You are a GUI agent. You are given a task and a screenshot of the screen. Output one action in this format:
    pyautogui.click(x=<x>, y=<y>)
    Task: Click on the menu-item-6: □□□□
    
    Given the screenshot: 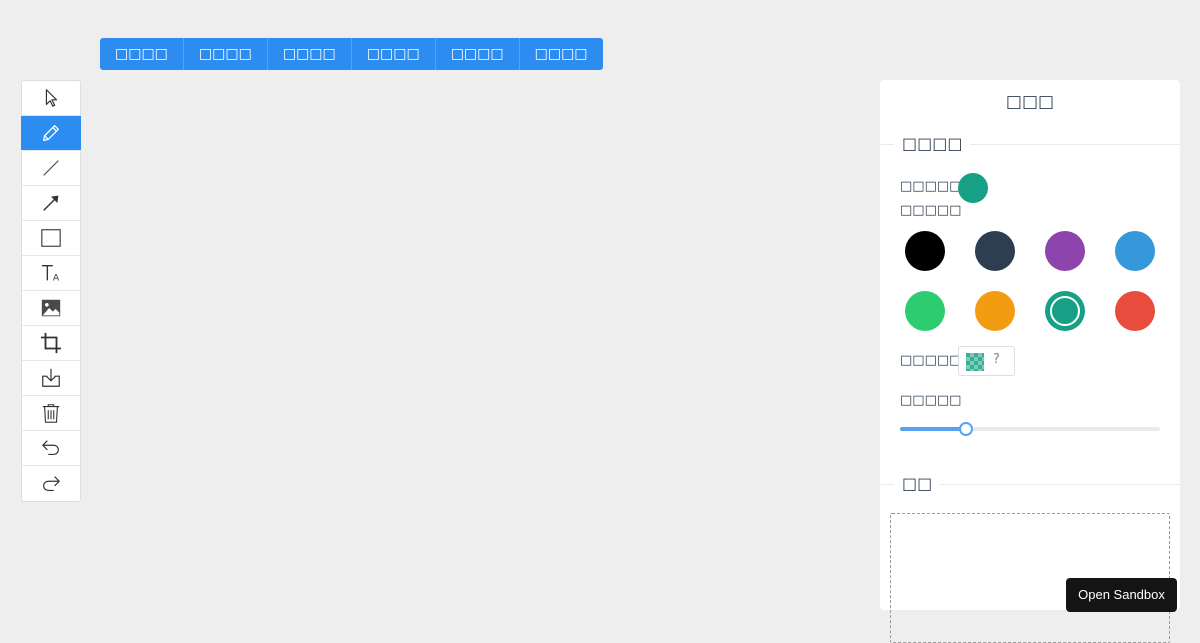 What is the action you would take?
    pyautogui.click(x=561, y=54)
    